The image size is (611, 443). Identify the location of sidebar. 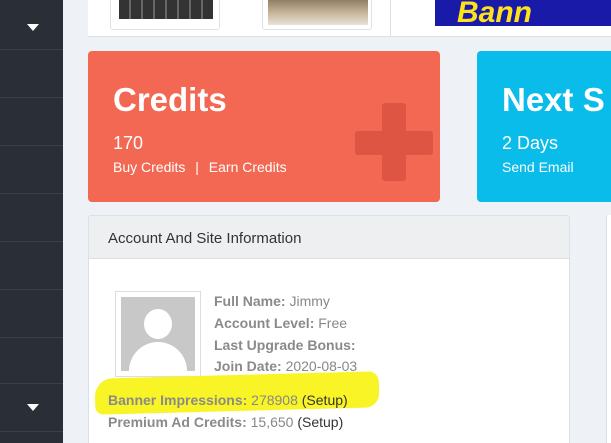
(31, 221).